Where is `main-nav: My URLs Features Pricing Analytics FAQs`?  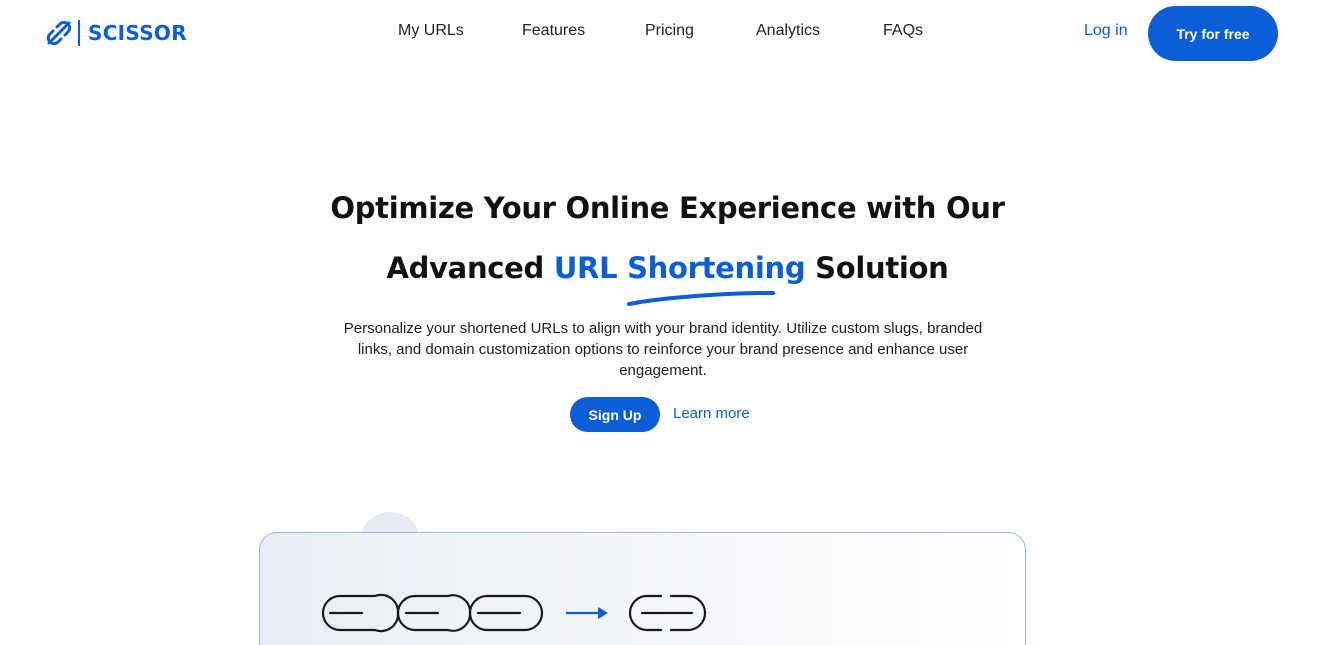 main-nav: My URLs Features Pricing Analytics FAQs is located at coordinates (667, 34).